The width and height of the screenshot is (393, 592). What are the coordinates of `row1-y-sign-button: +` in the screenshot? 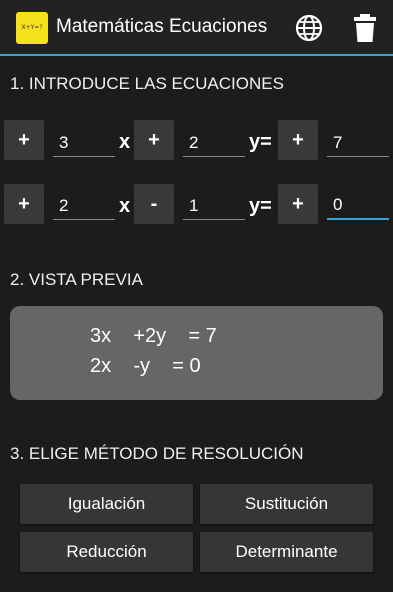 It's located at (154, 140).